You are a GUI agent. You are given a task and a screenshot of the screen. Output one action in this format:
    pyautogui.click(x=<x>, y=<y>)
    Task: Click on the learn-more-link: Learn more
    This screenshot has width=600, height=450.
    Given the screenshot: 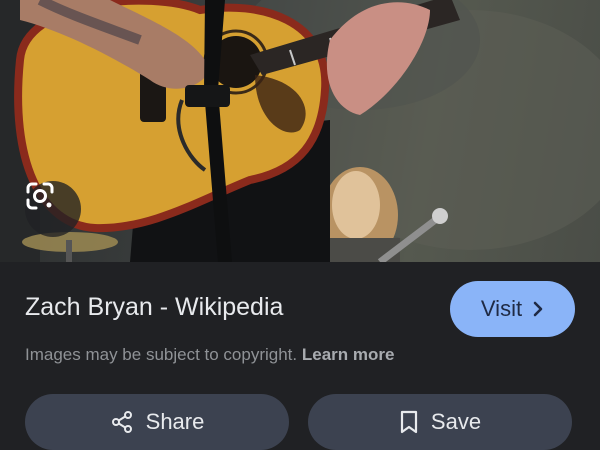 What is the action you would take?
    pyautogui.click(x=348, y=354)
    